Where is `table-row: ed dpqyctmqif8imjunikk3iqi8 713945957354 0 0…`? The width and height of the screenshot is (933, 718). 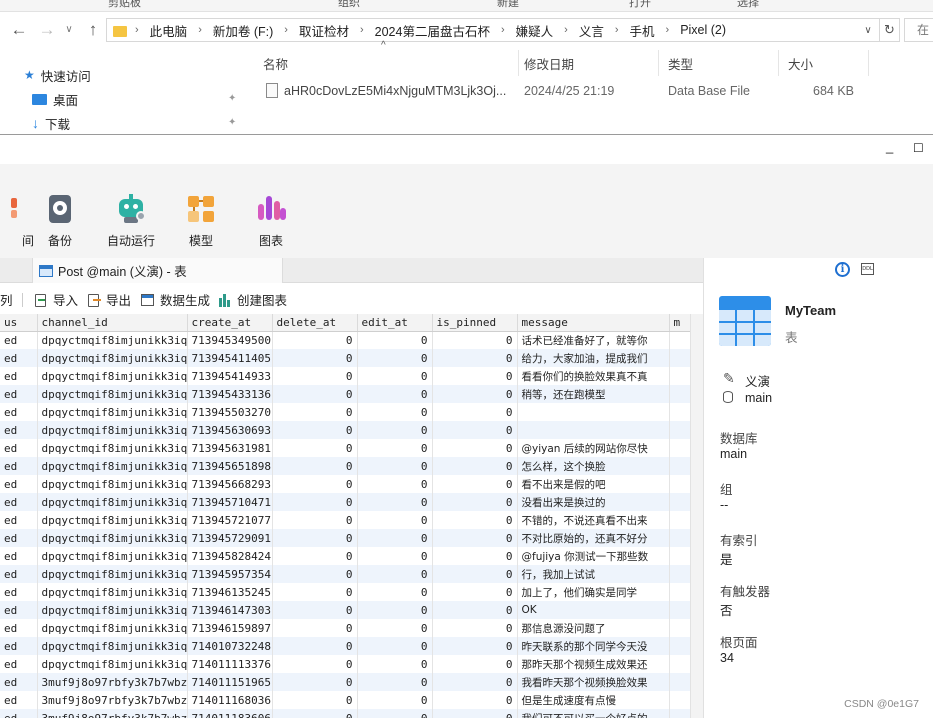
table-row: ed dpqyctmqif8imjunikk3iqi8 713945957354 0 0… is located at coordinates (345, 574).